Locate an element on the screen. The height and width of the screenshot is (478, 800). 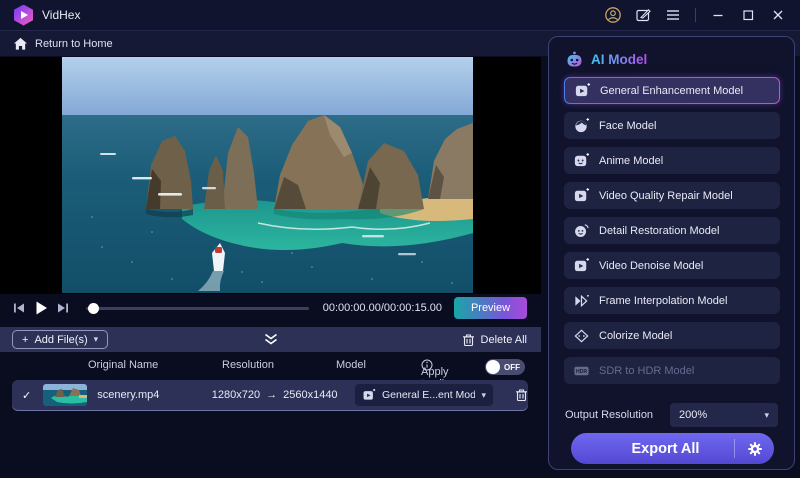
model-item-label: Detail Restoration Model is located at coordinates (659, 230).